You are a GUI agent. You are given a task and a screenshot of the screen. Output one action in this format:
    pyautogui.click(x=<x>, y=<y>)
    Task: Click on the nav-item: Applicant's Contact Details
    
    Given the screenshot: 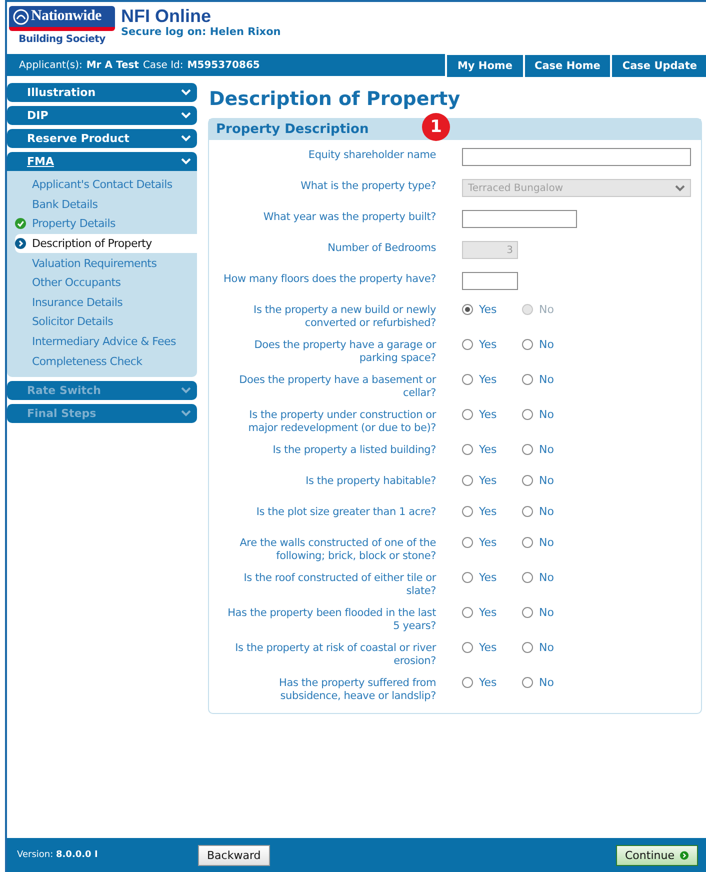 What is the action you would take?
    pyautogui.click(x=102, y=185)
    